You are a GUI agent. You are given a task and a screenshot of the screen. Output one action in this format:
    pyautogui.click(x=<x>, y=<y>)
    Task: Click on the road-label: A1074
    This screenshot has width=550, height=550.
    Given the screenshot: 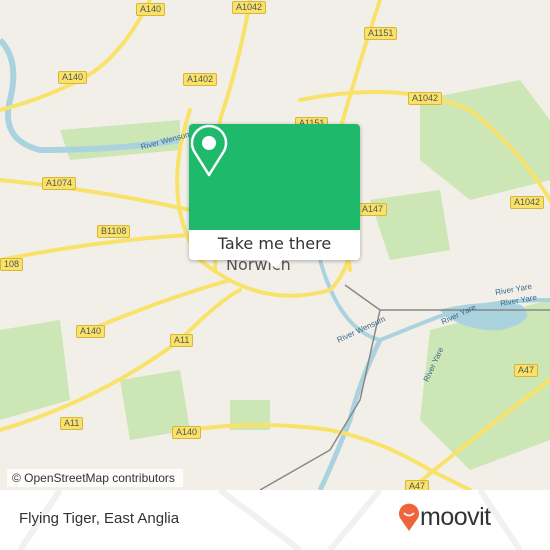 What is the action you would take?
    pyautogui.click(x=59, y=183)
    